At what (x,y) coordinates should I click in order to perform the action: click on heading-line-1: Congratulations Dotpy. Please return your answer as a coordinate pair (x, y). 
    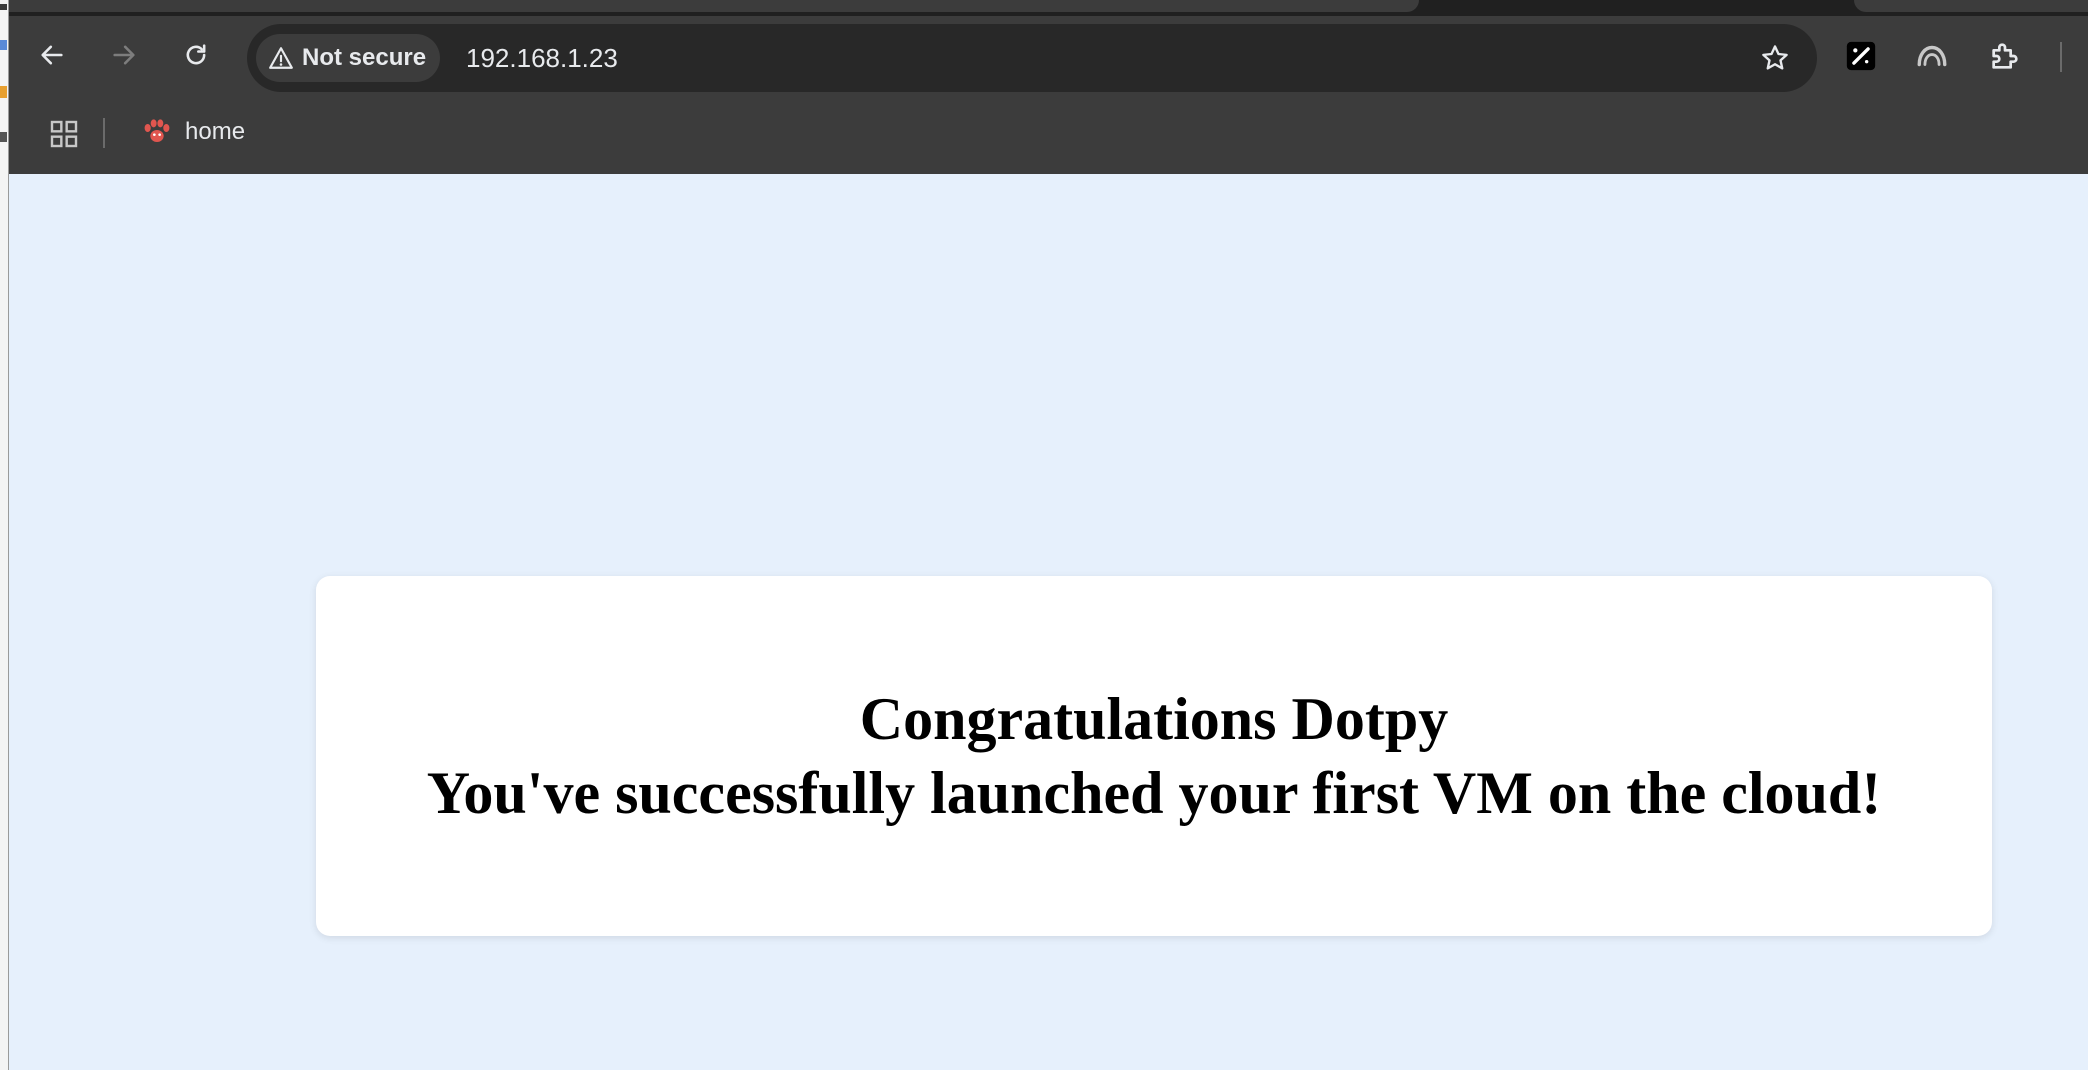
    Looking at the image, I should click on (1154, 719).